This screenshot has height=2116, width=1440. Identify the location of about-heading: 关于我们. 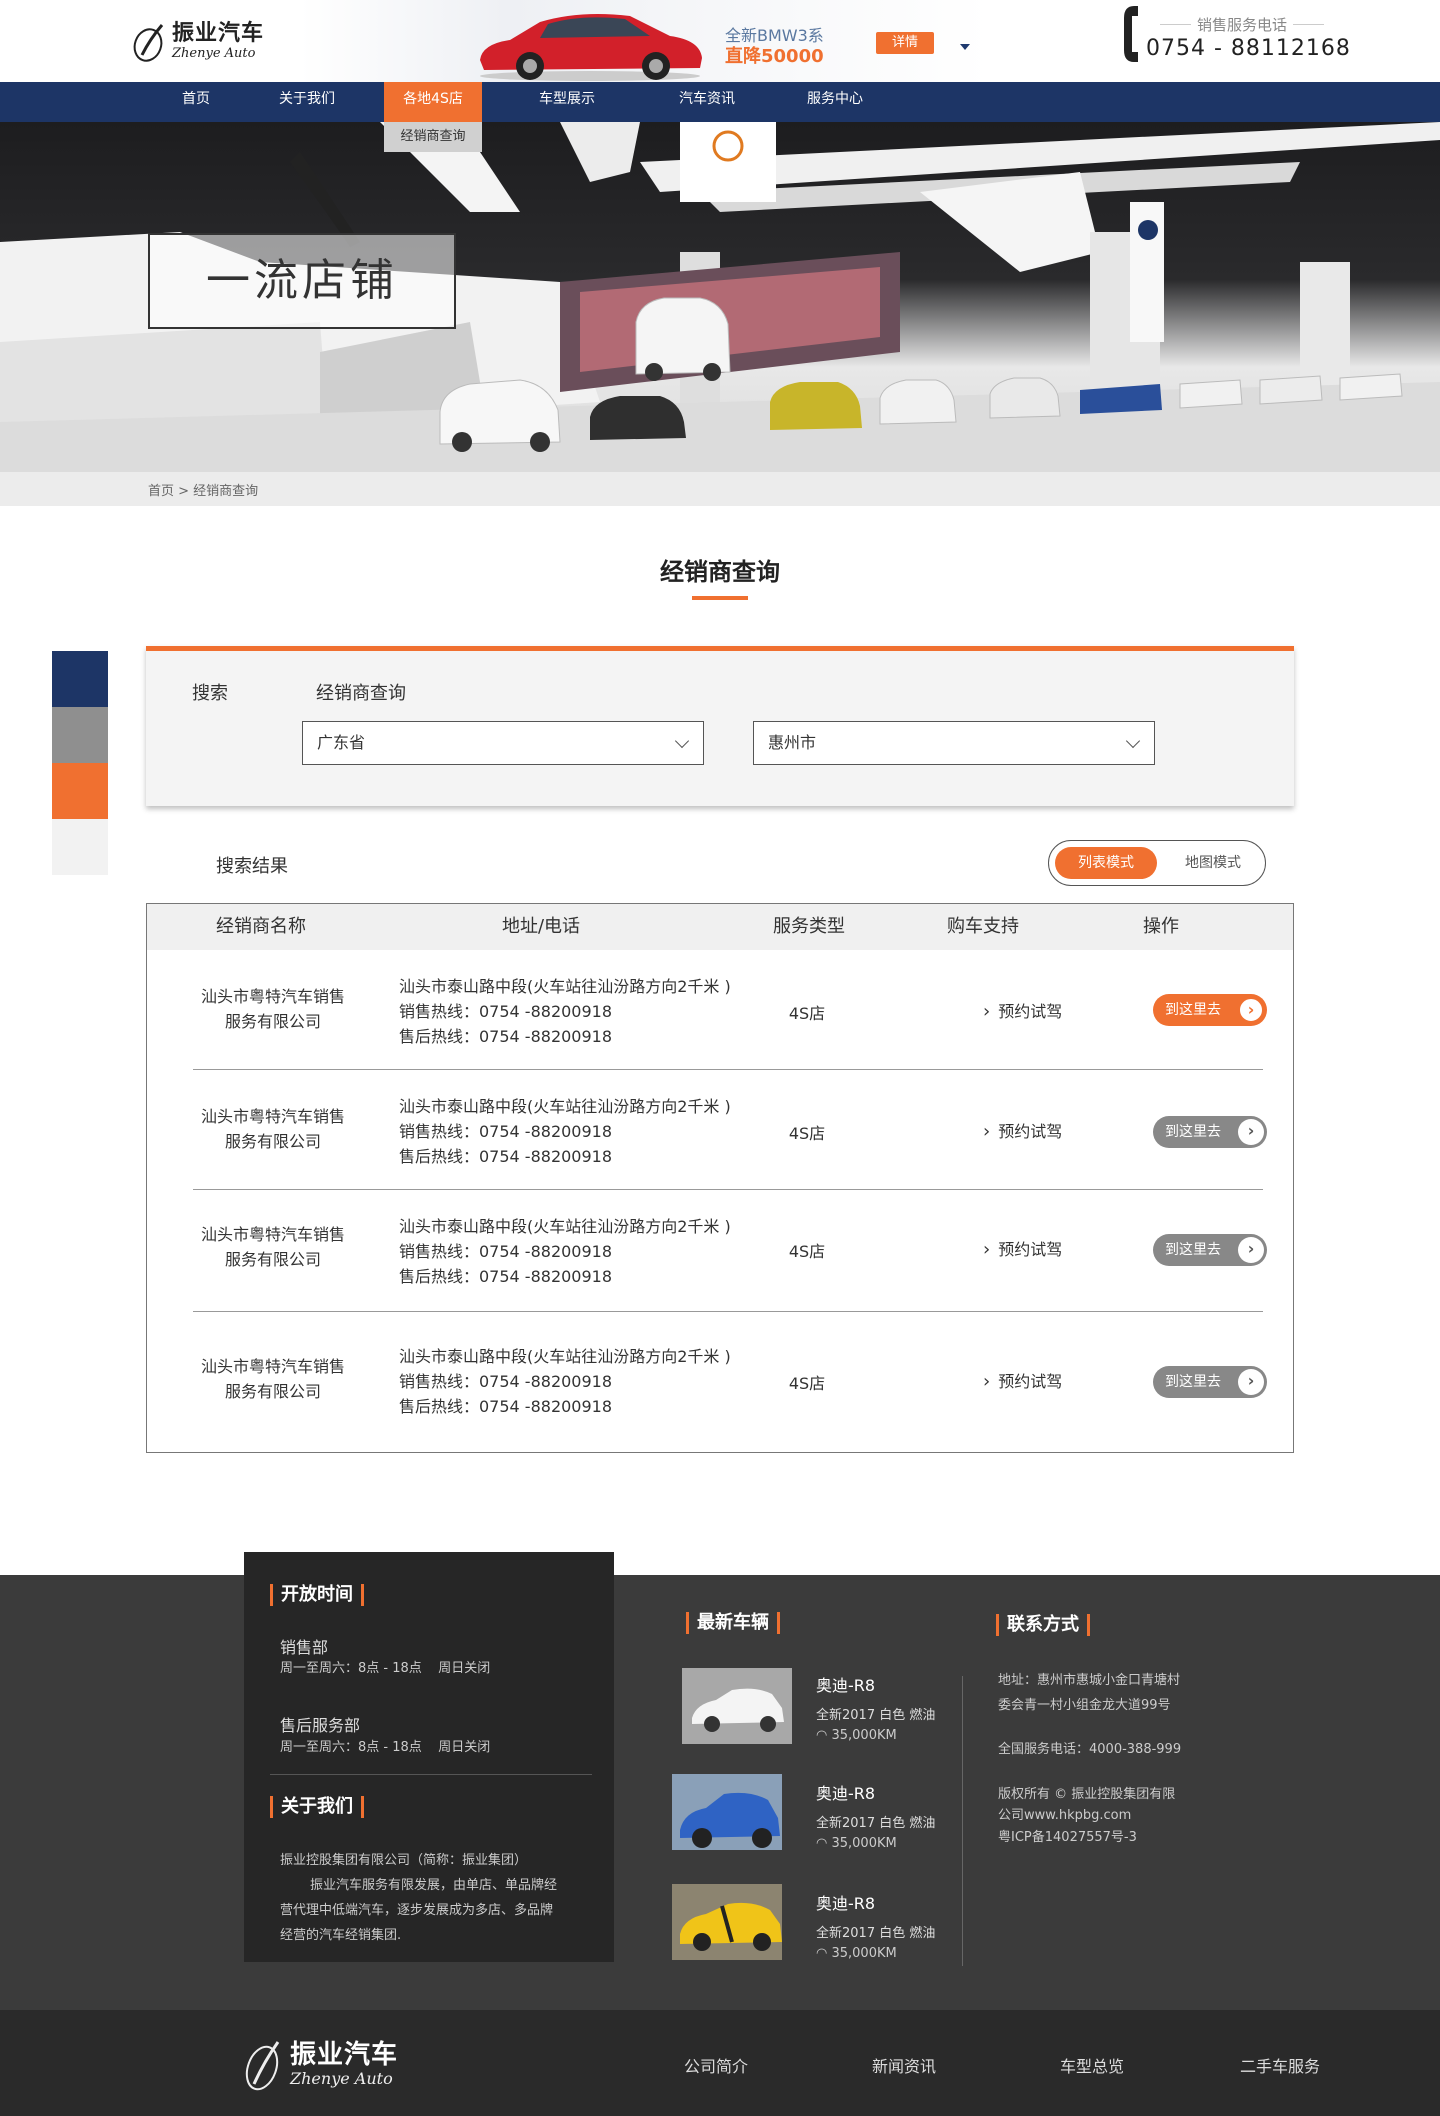
(317, 1807).